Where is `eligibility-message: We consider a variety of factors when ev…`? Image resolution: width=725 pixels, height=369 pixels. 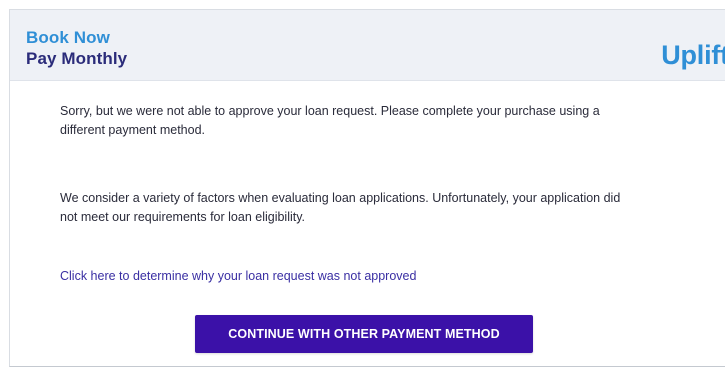 eligibility-message: We consider a variety of factors when ev… is located at coordinates (340, 207).